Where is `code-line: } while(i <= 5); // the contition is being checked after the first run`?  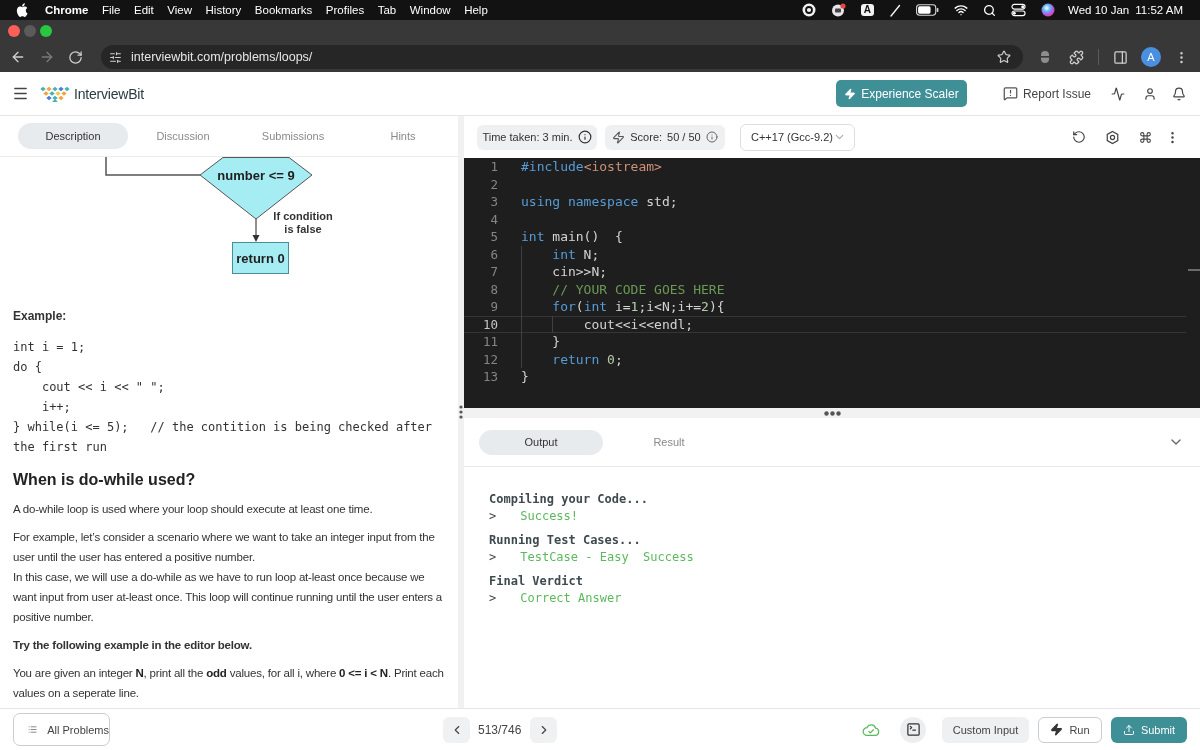
code-line: } while(i <= 5); // the contition is being checked after the first run is located at coordinates (223, 437).